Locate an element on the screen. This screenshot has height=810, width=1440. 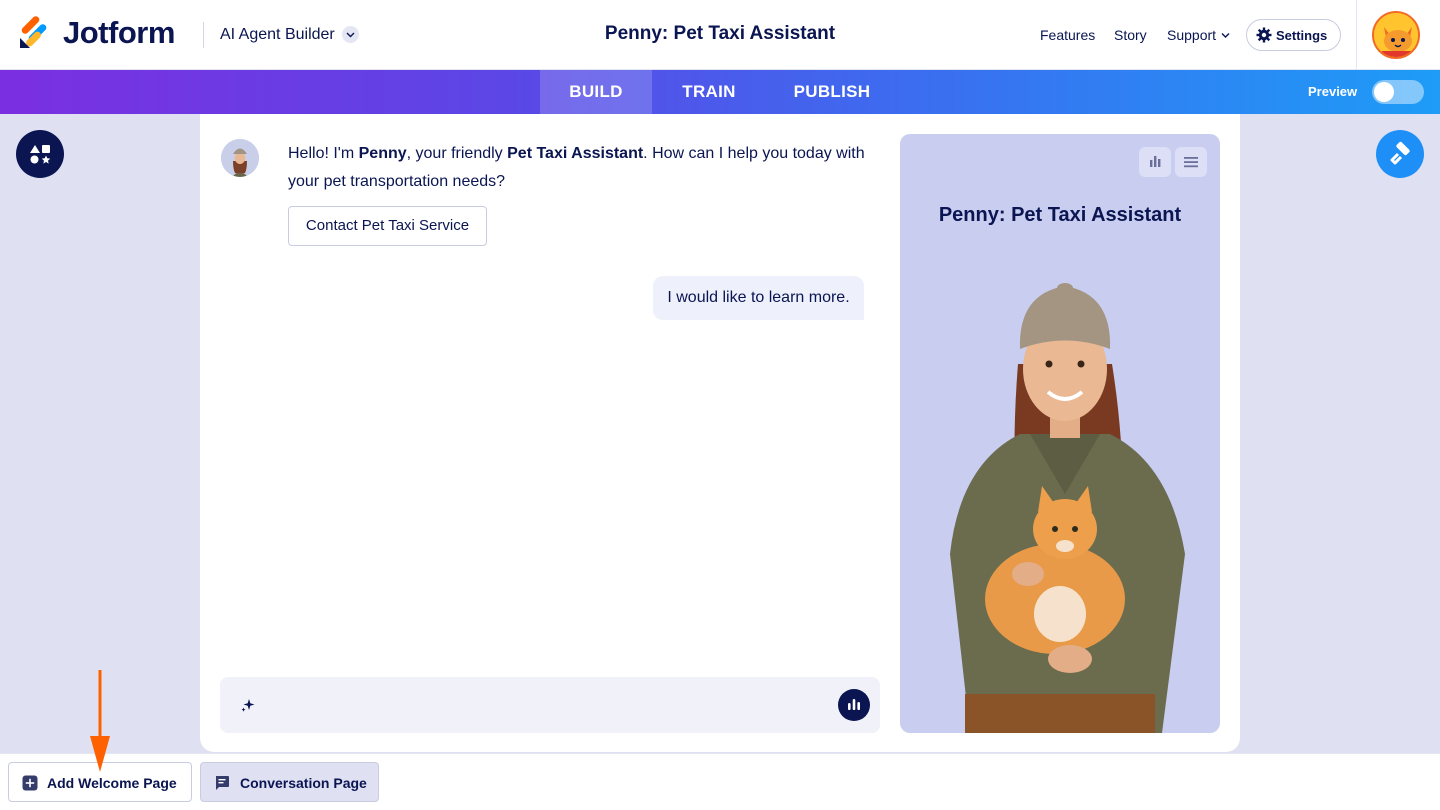
bot-msg-name: Penny is located at coordinates (382, 153).